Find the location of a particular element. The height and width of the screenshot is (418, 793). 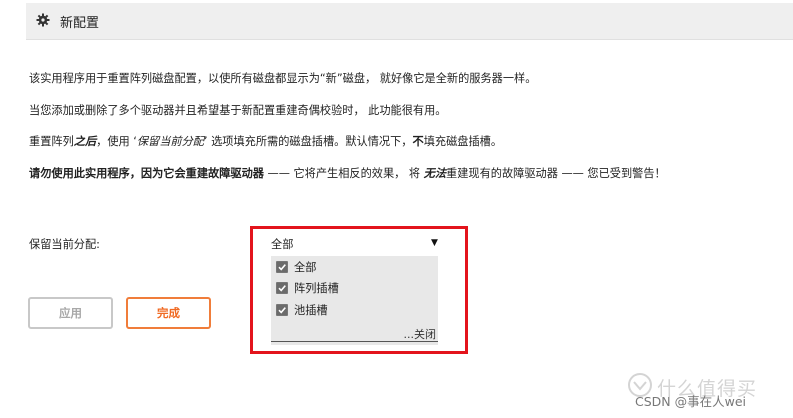

option-pool-slots: 池插槽 is located at coordinates (302, 310).